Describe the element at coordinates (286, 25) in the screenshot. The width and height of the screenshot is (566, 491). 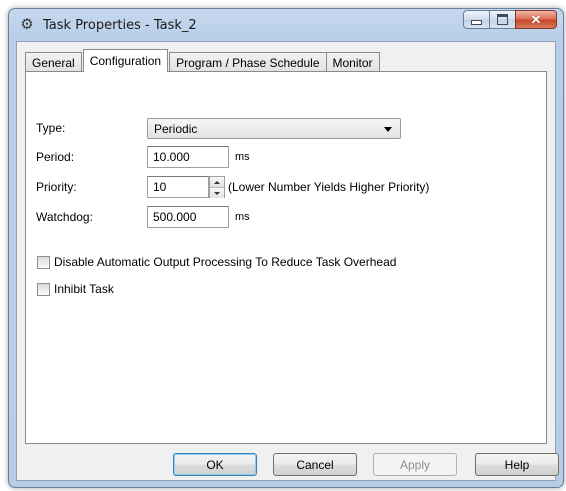
I see `title-bar: ⚙ Task Properties - Task_2 ✕` at that location.